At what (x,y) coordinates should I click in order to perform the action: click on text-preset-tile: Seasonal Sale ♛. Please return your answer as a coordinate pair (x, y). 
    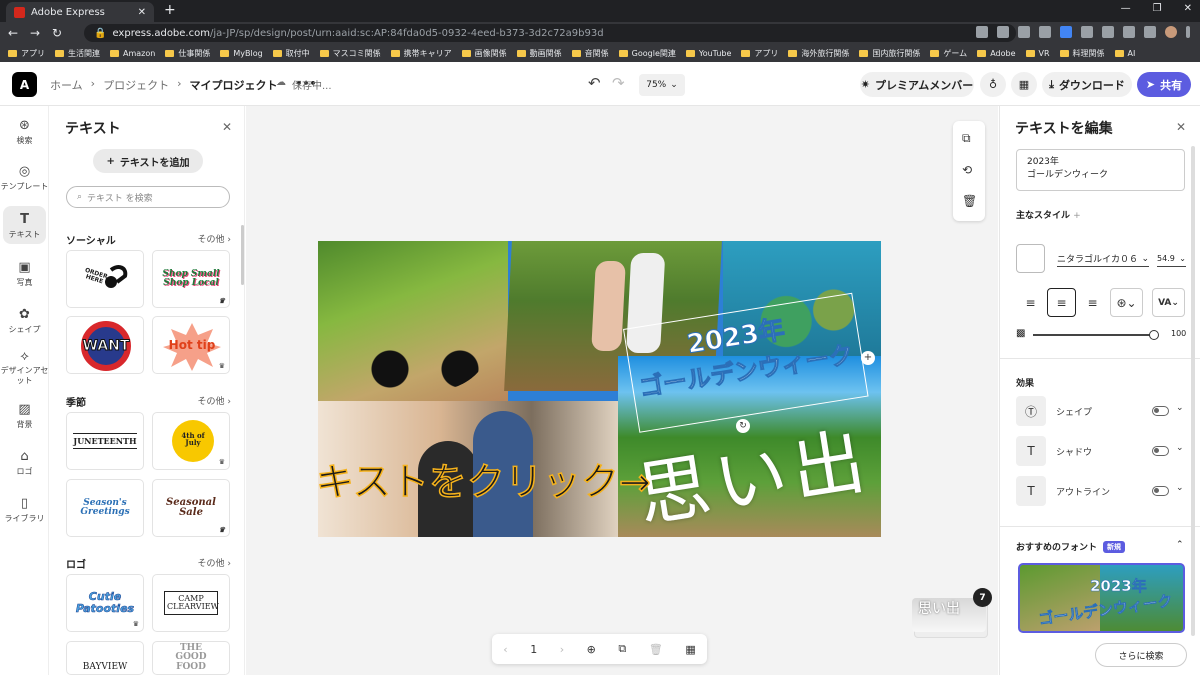
    Looking at the image, I should click on (191, 508).